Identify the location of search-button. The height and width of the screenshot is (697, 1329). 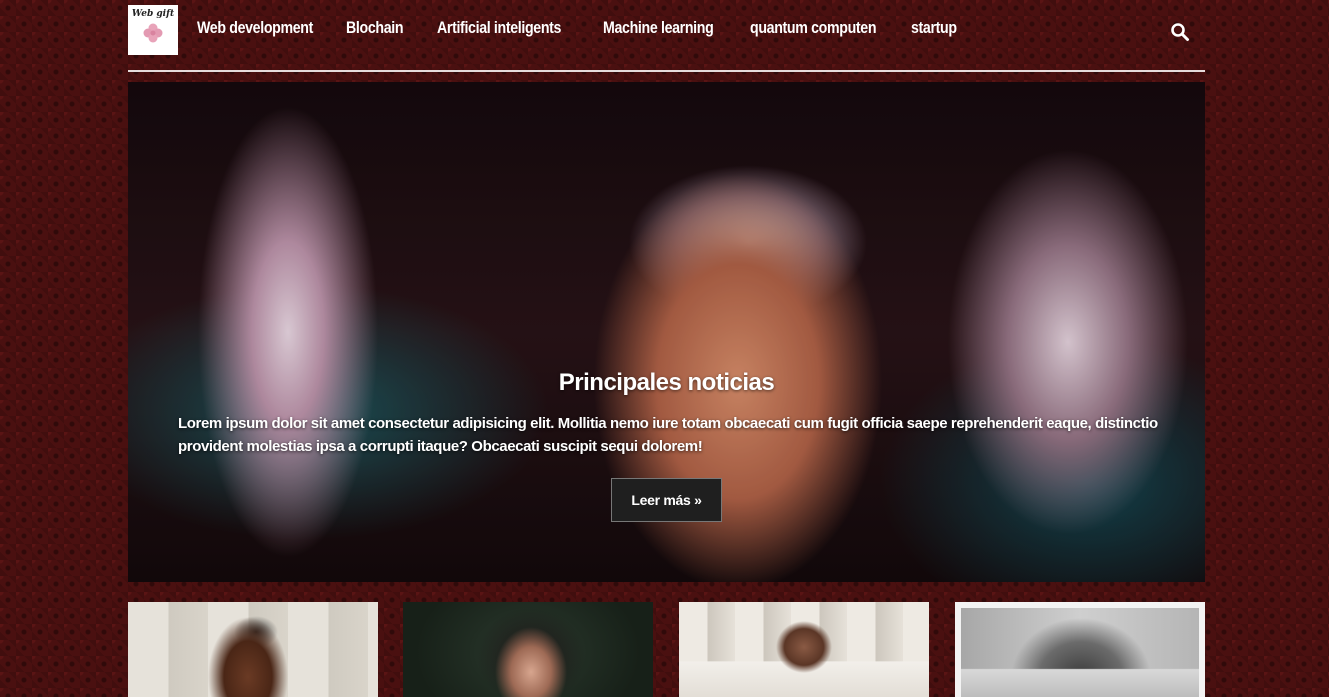
(1180, 32).